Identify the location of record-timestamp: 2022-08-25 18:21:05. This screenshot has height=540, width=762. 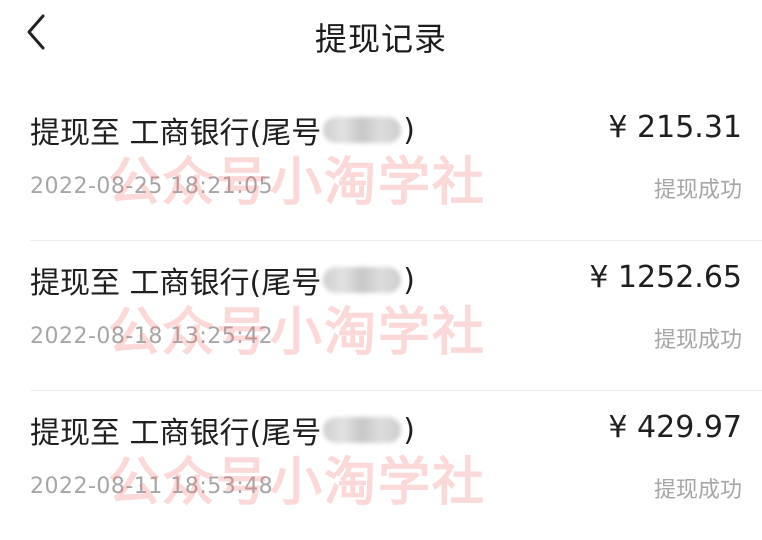
(152, 186).